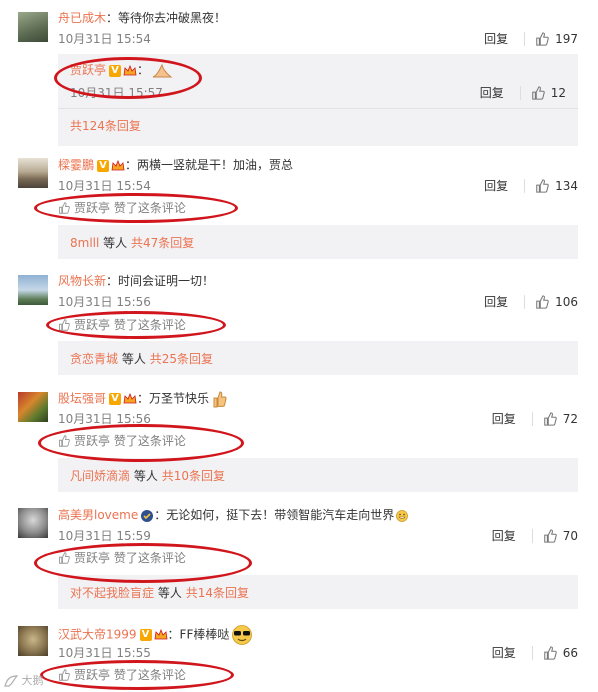  What do you see at coordinates (97, 635) in the screenshot?
I see `comment-username: 汉武大帝1999` at bounding box center [97, 635].